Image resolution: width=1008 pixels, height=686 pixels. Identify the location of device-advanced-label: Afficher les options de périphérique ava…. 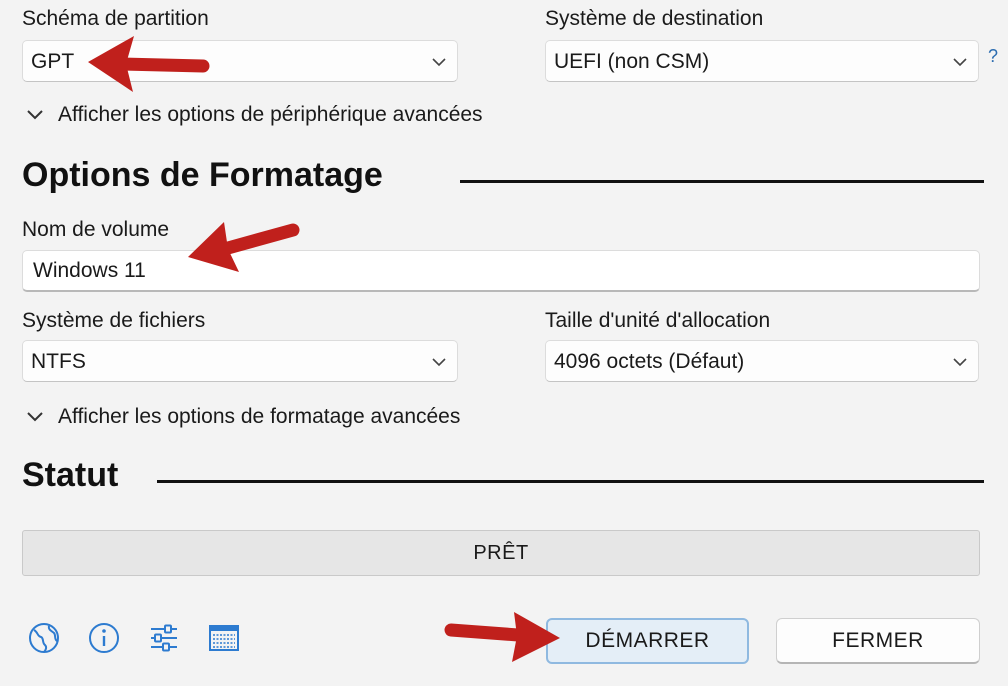
(270, 114).